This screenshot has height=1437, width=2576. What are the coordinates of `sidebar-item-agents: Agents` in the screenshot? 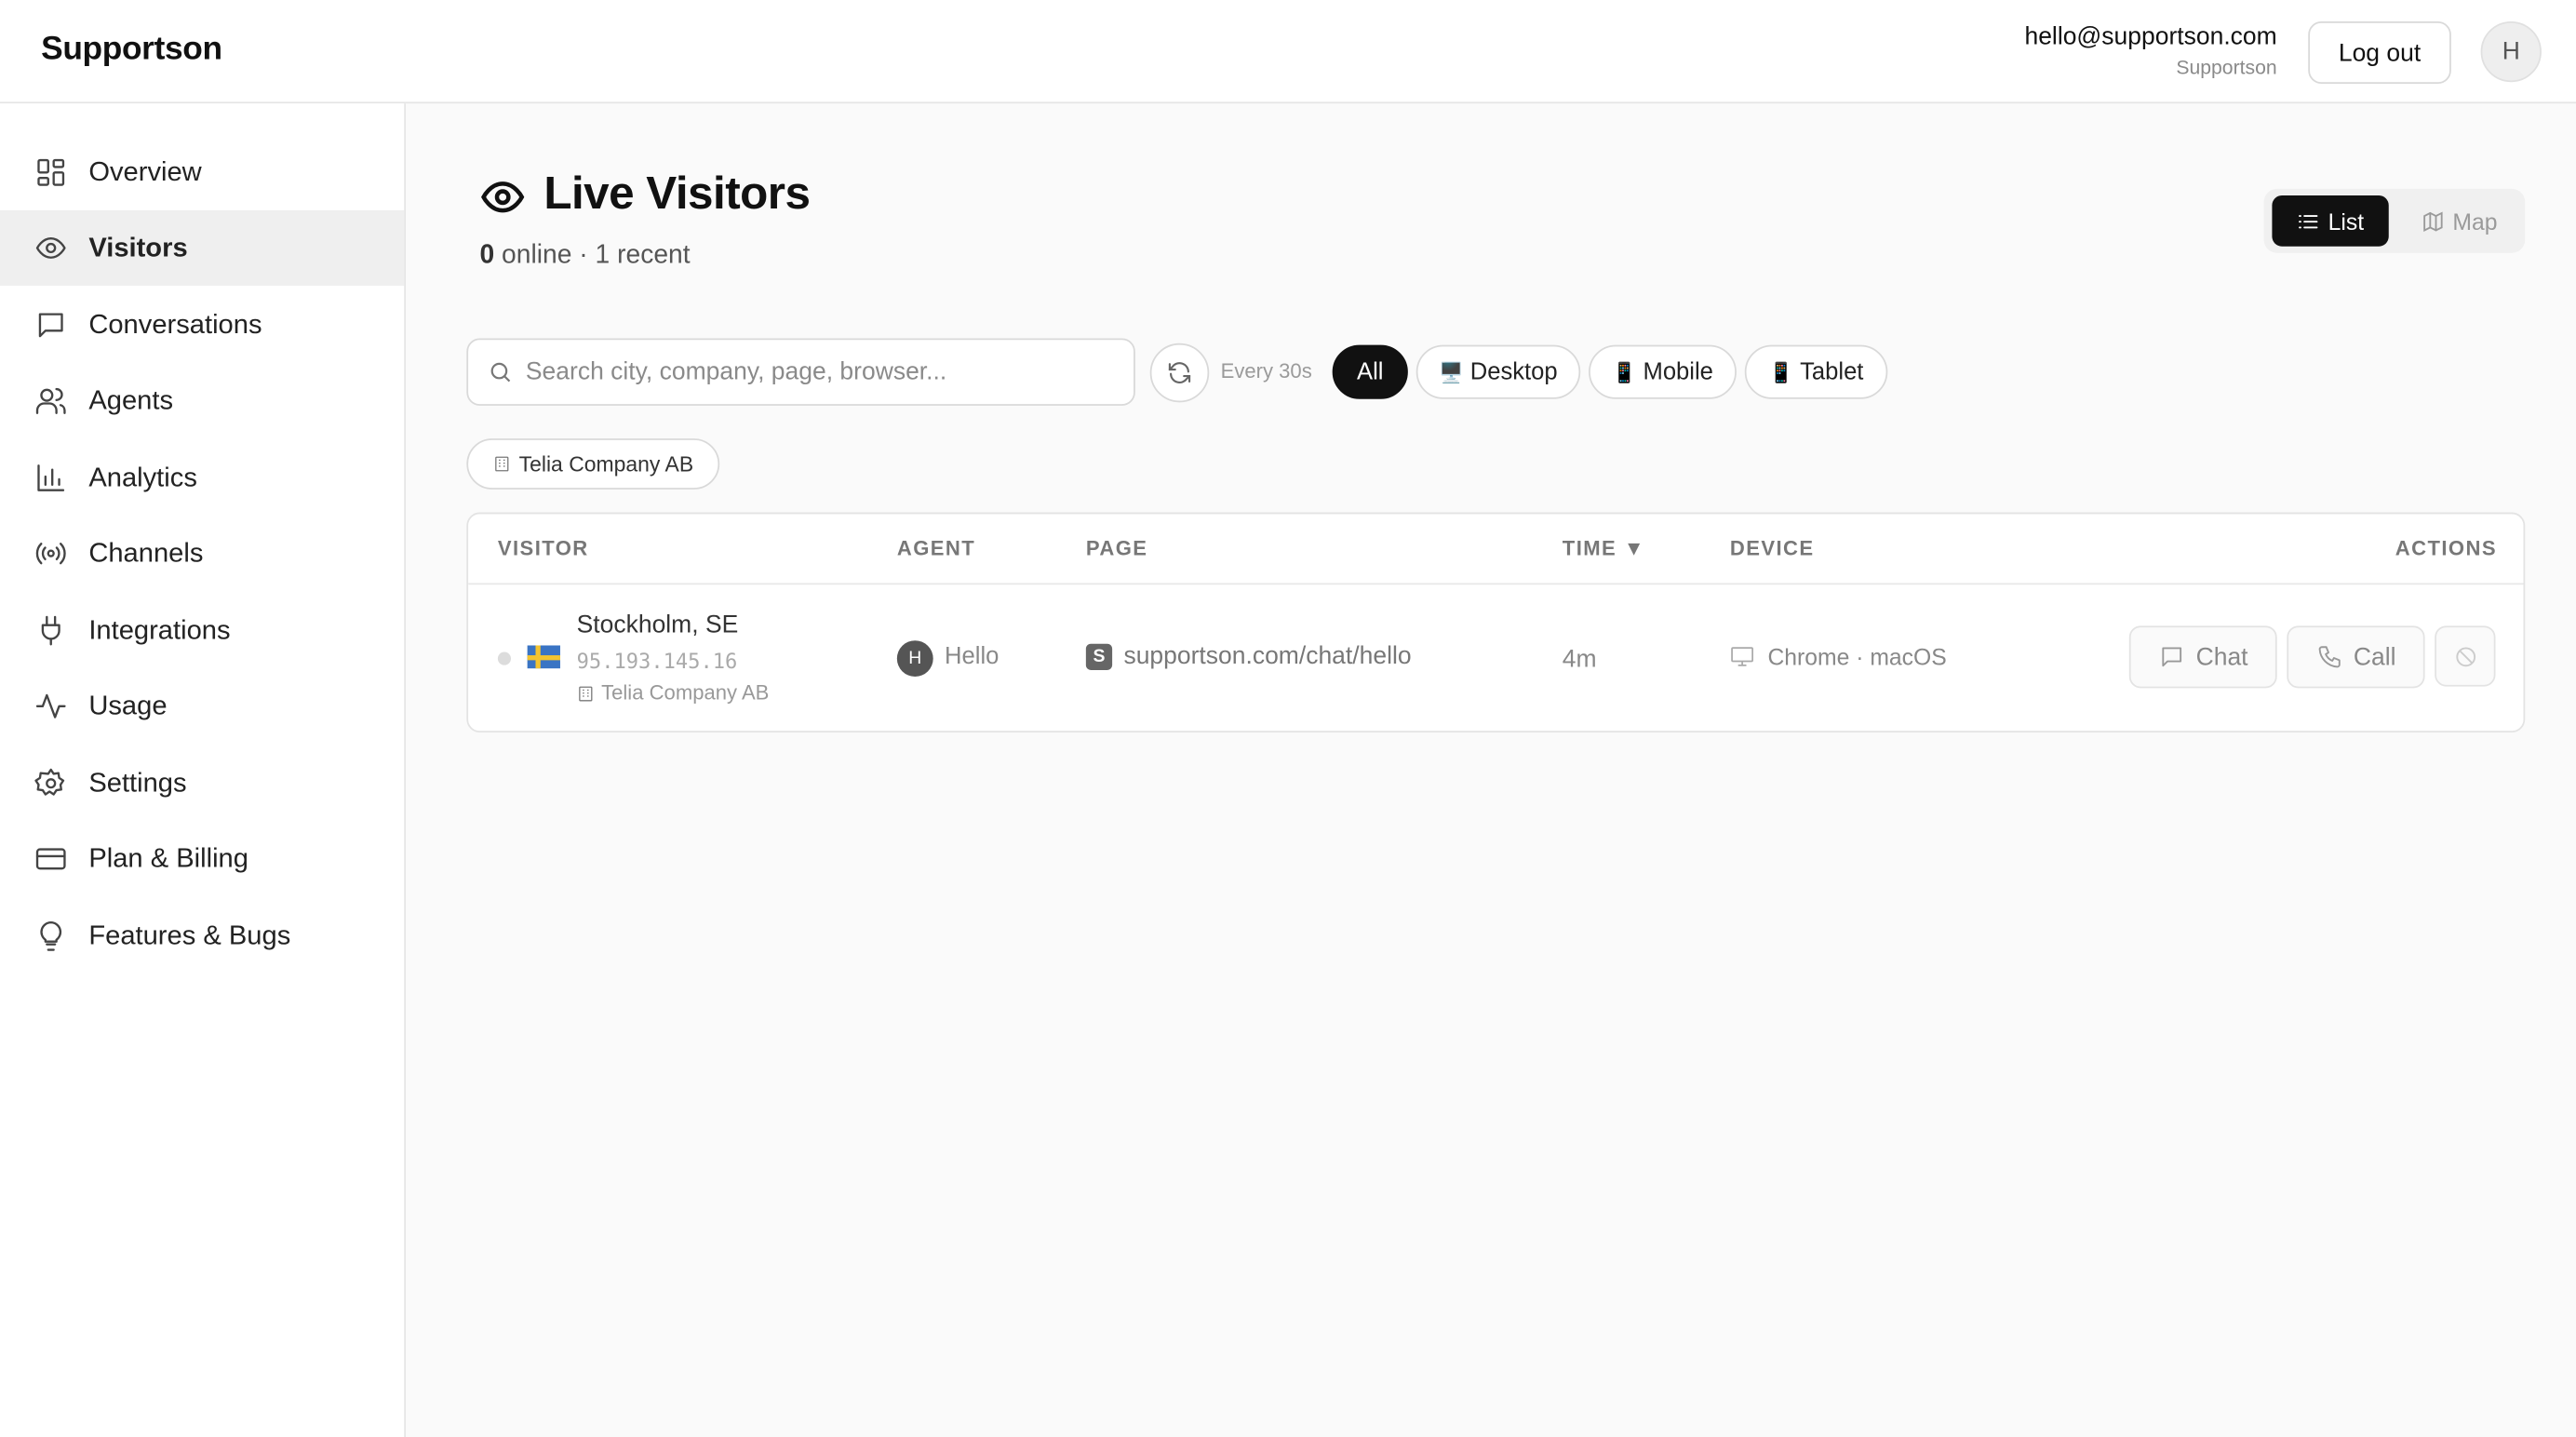 It's located at (202, 400).